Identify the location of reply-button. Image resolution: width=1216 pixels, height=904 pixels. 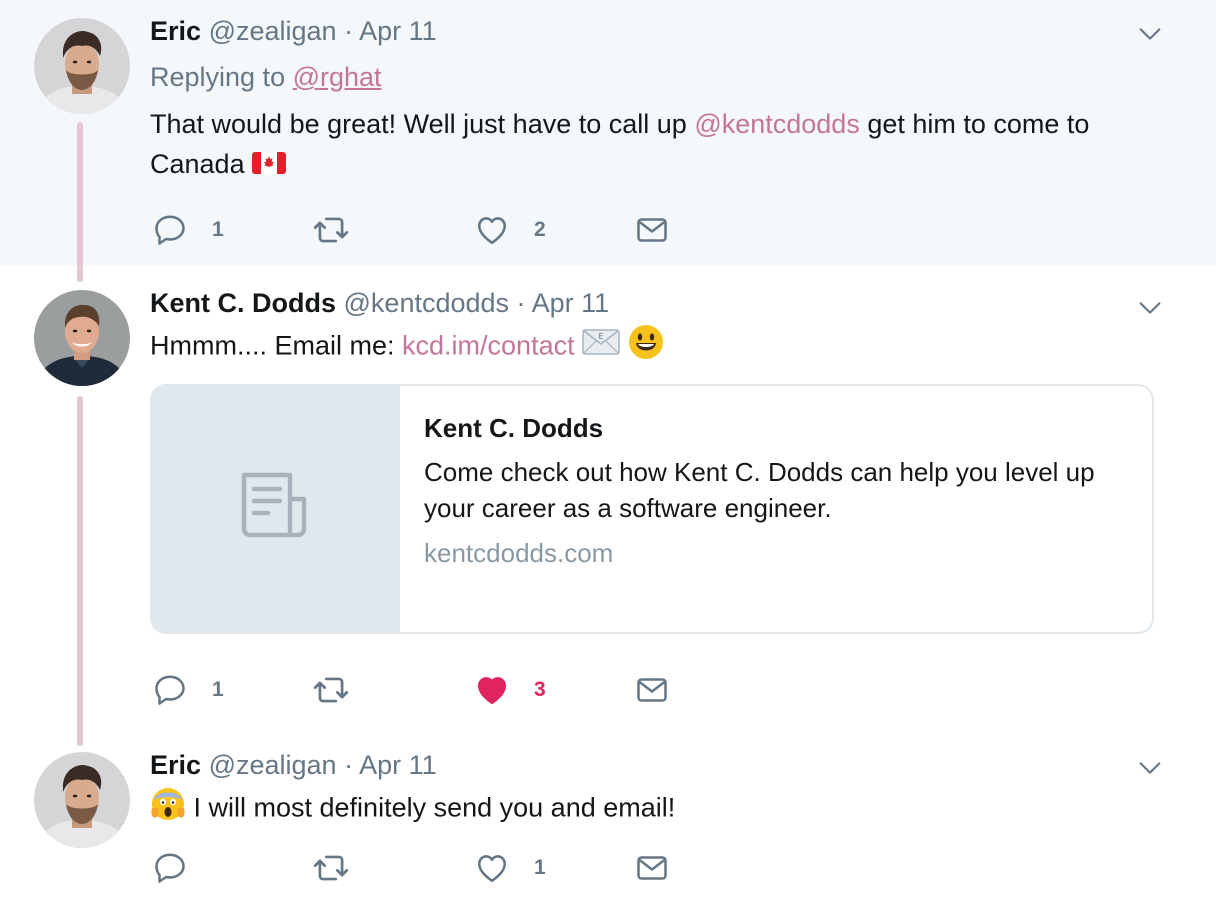
(182, 868).